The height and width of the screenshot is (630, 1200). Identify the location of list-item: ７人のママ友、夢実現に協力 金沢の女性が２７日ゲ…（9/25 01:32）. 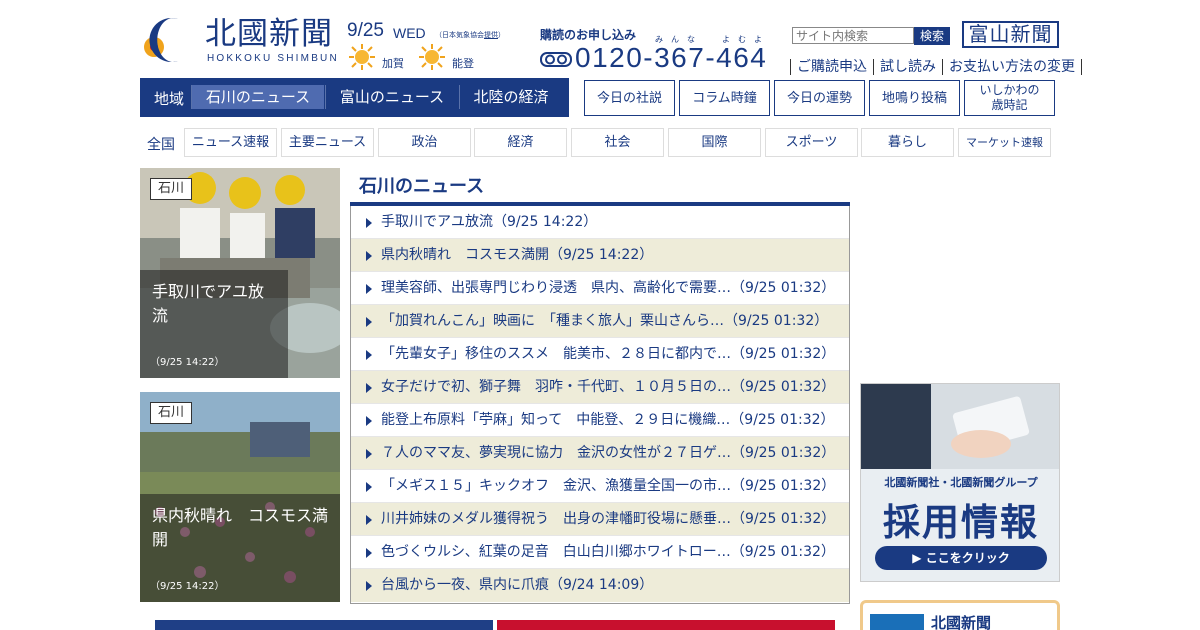
(600, 453).